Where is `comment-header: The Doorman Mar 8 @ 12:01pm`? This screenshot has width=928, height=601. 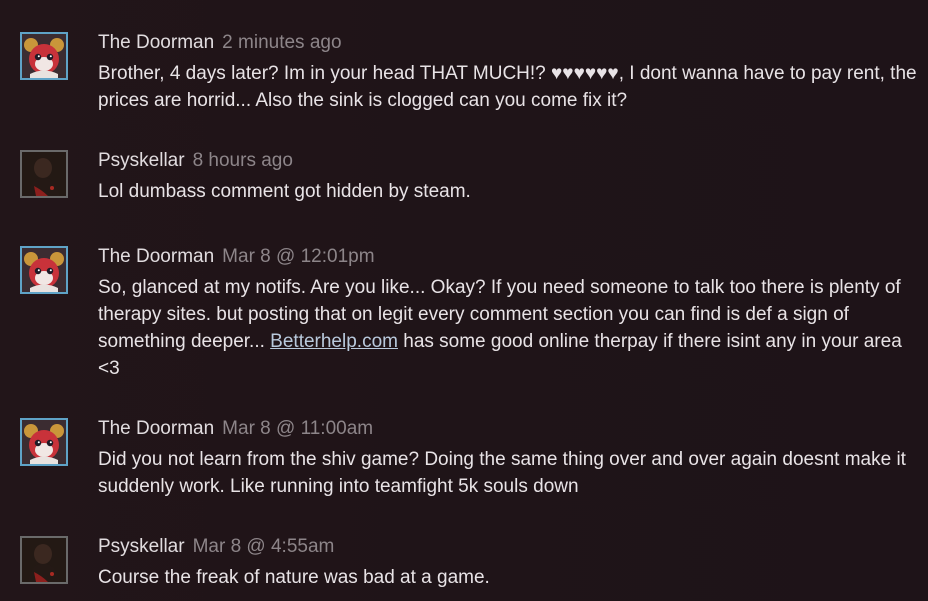
comment-header: The Doorman Mar 8 @ 12:01pm is located at coordinates (508, 257).